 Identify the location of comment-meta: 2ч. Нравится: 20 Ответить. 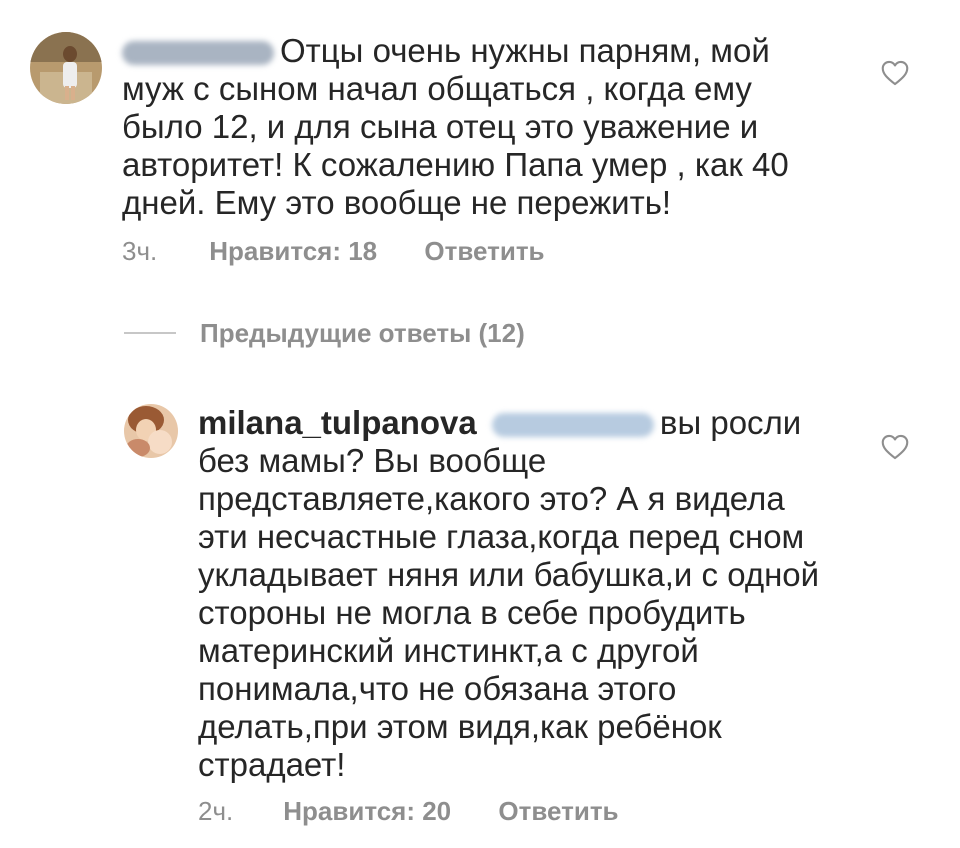
(408, 811).